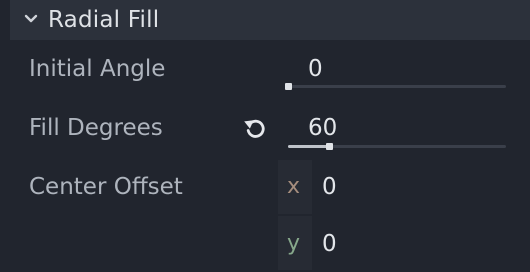 The height and width of the screenshot is (272, 530). What do you see at coordinates (329, 244) in the screenshot?
I see `center-offset-y-value: 0` at bounding box center [329, 244].